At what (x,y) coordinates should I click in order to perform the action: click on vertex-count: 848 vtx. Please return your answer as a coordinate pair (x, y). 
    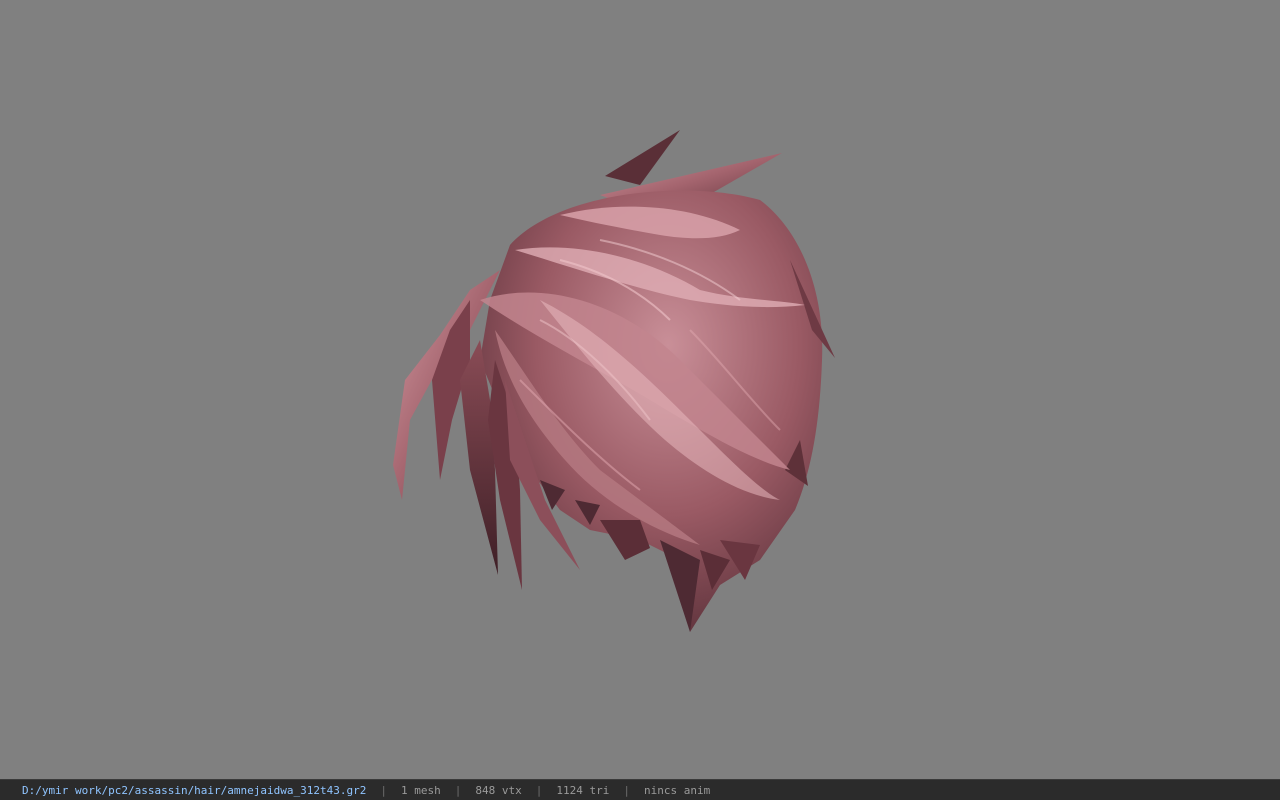
    Looking at the image, I should click on (498, 790).